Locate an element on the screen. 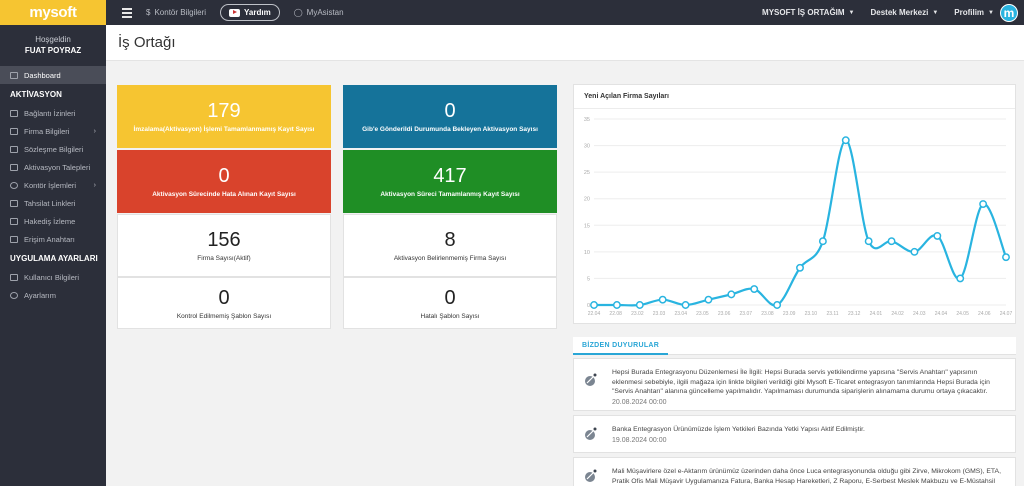  x-tick-label: 24.02 is located at coordinates (897, 314).